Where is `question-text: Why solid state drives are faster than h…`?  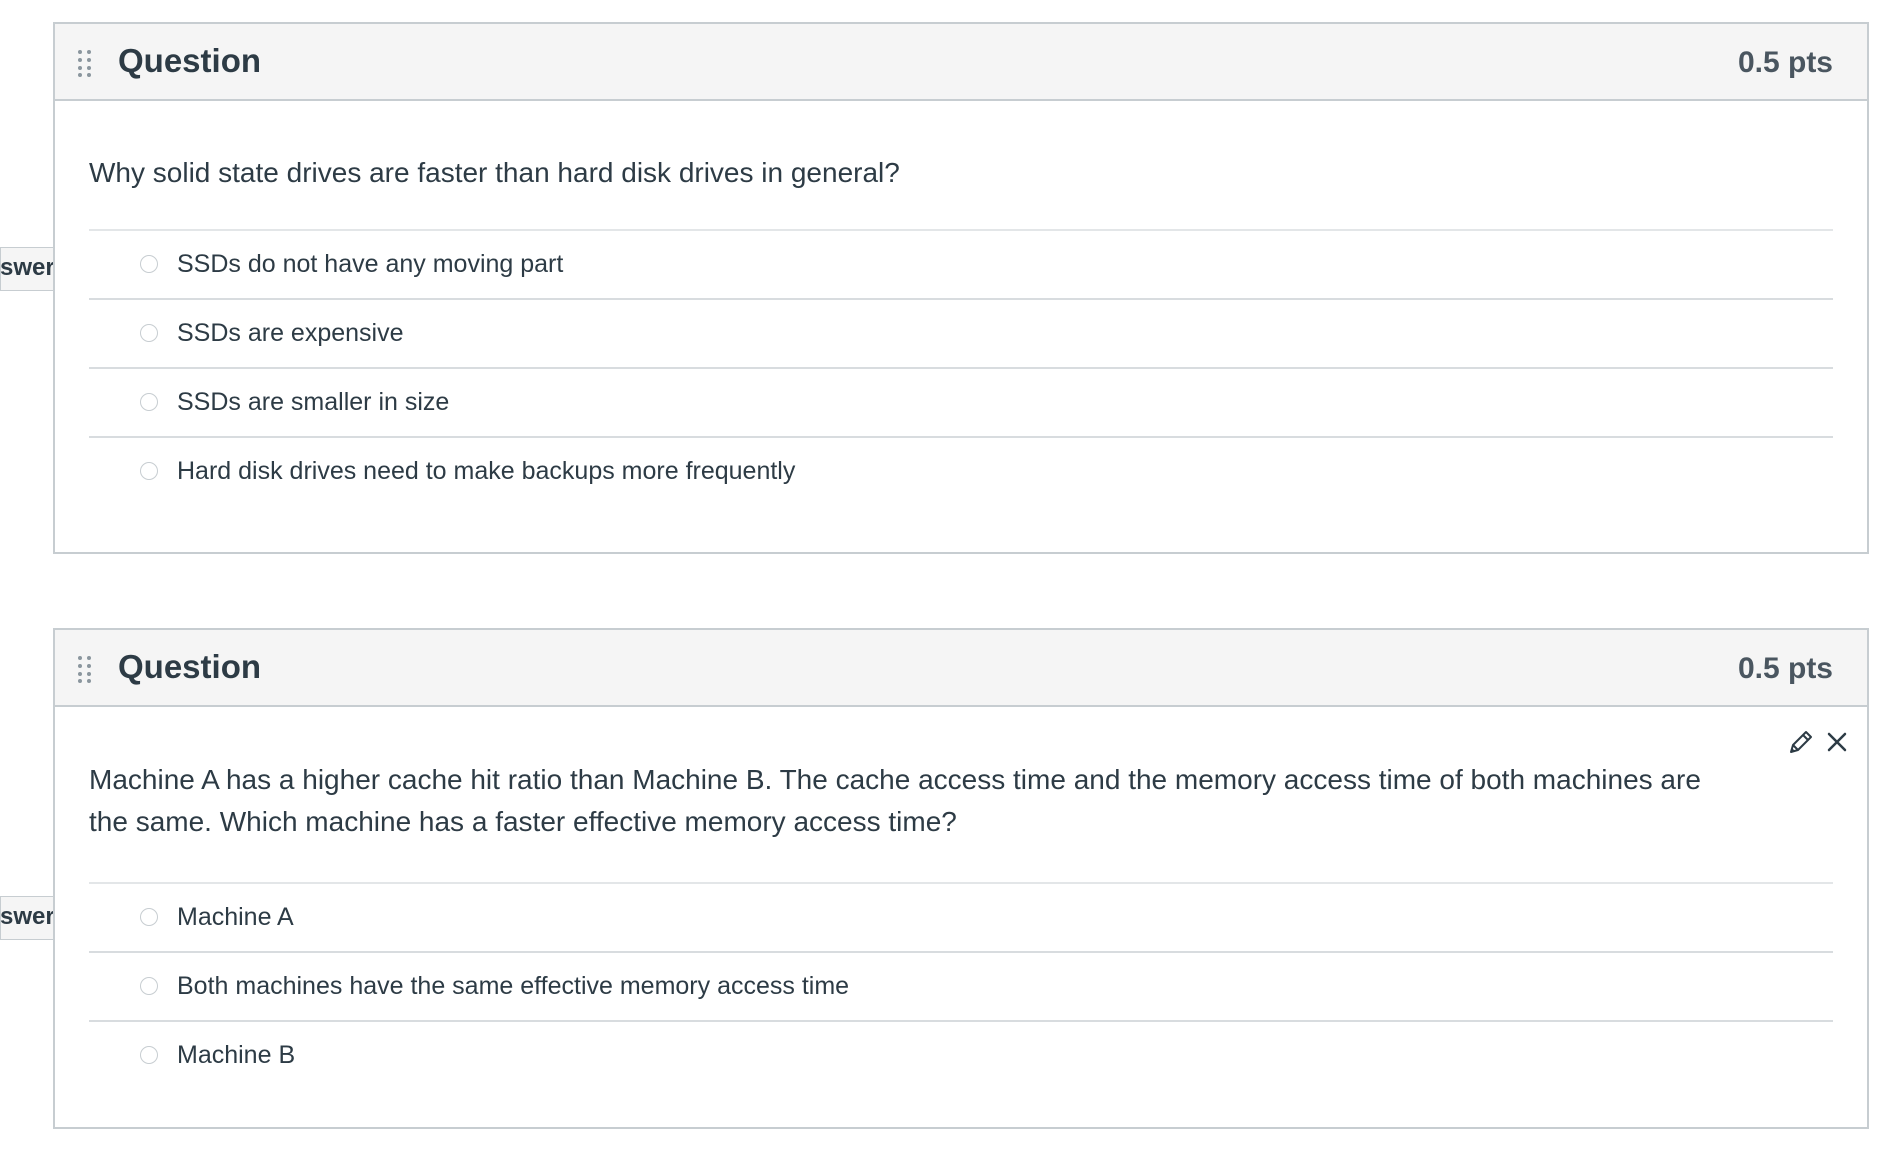
question-text: Why solid state drives are faster than h… is located at coordinates (494, 172).